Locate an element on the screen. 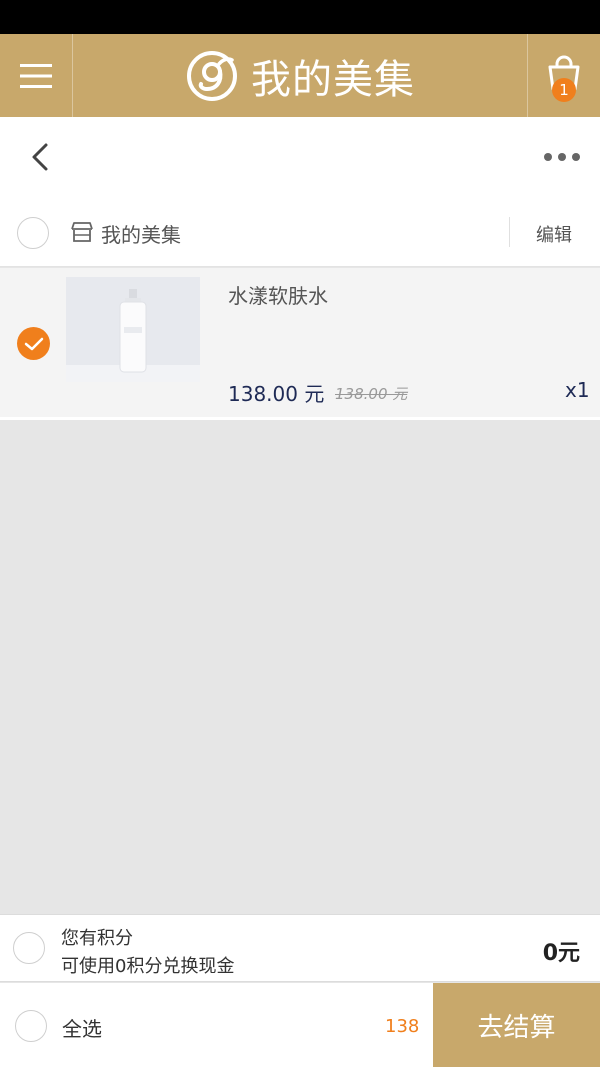  bottom-bar: 全选 138 去结算 is located at coordinates (300, 1025).